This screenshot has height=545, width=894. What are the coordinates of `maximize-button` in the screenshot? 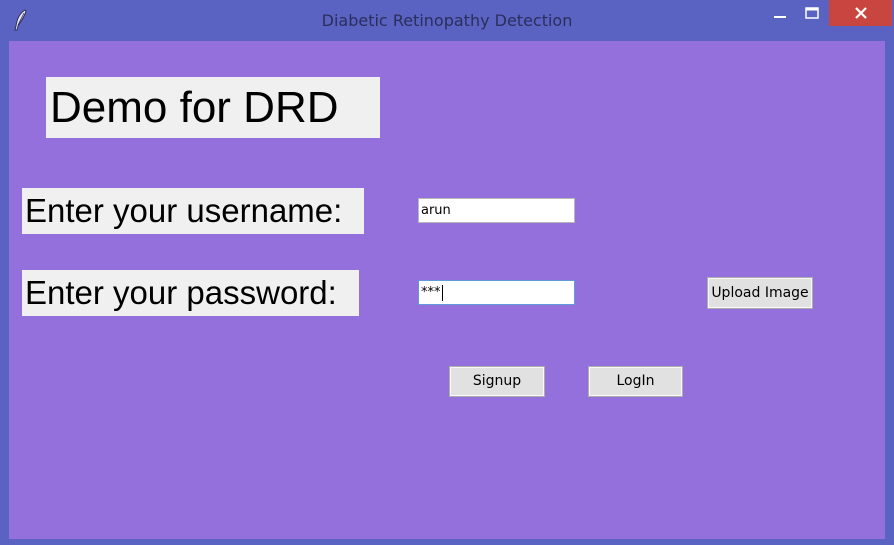 It's located at (812, 13).